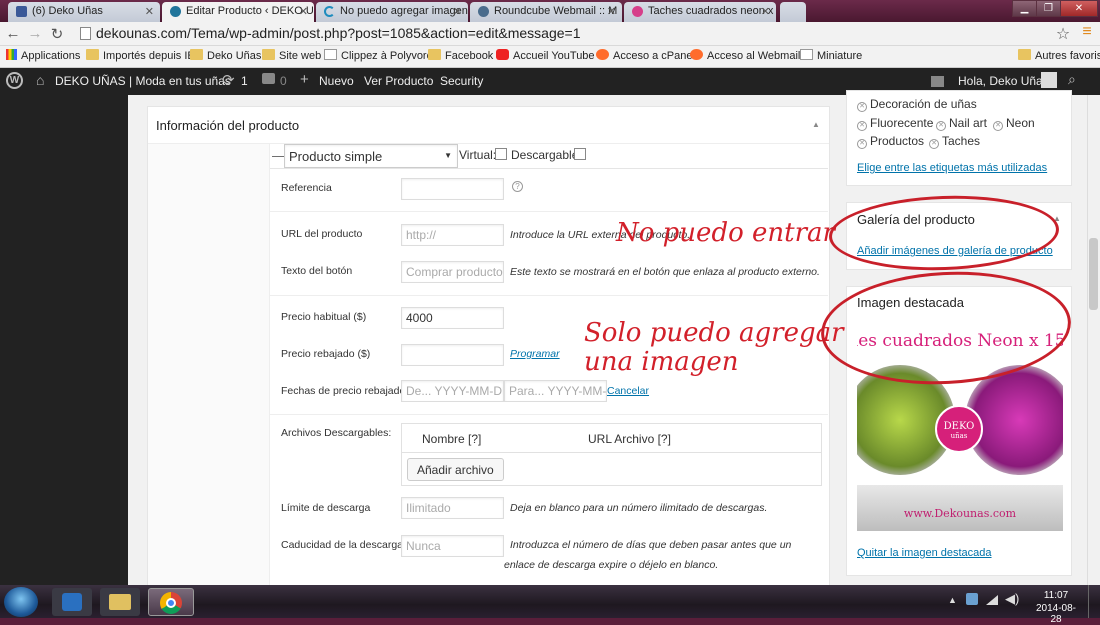  I want to click on browser-tab: (6) Deko Uñas ✕, so click(84, 12).